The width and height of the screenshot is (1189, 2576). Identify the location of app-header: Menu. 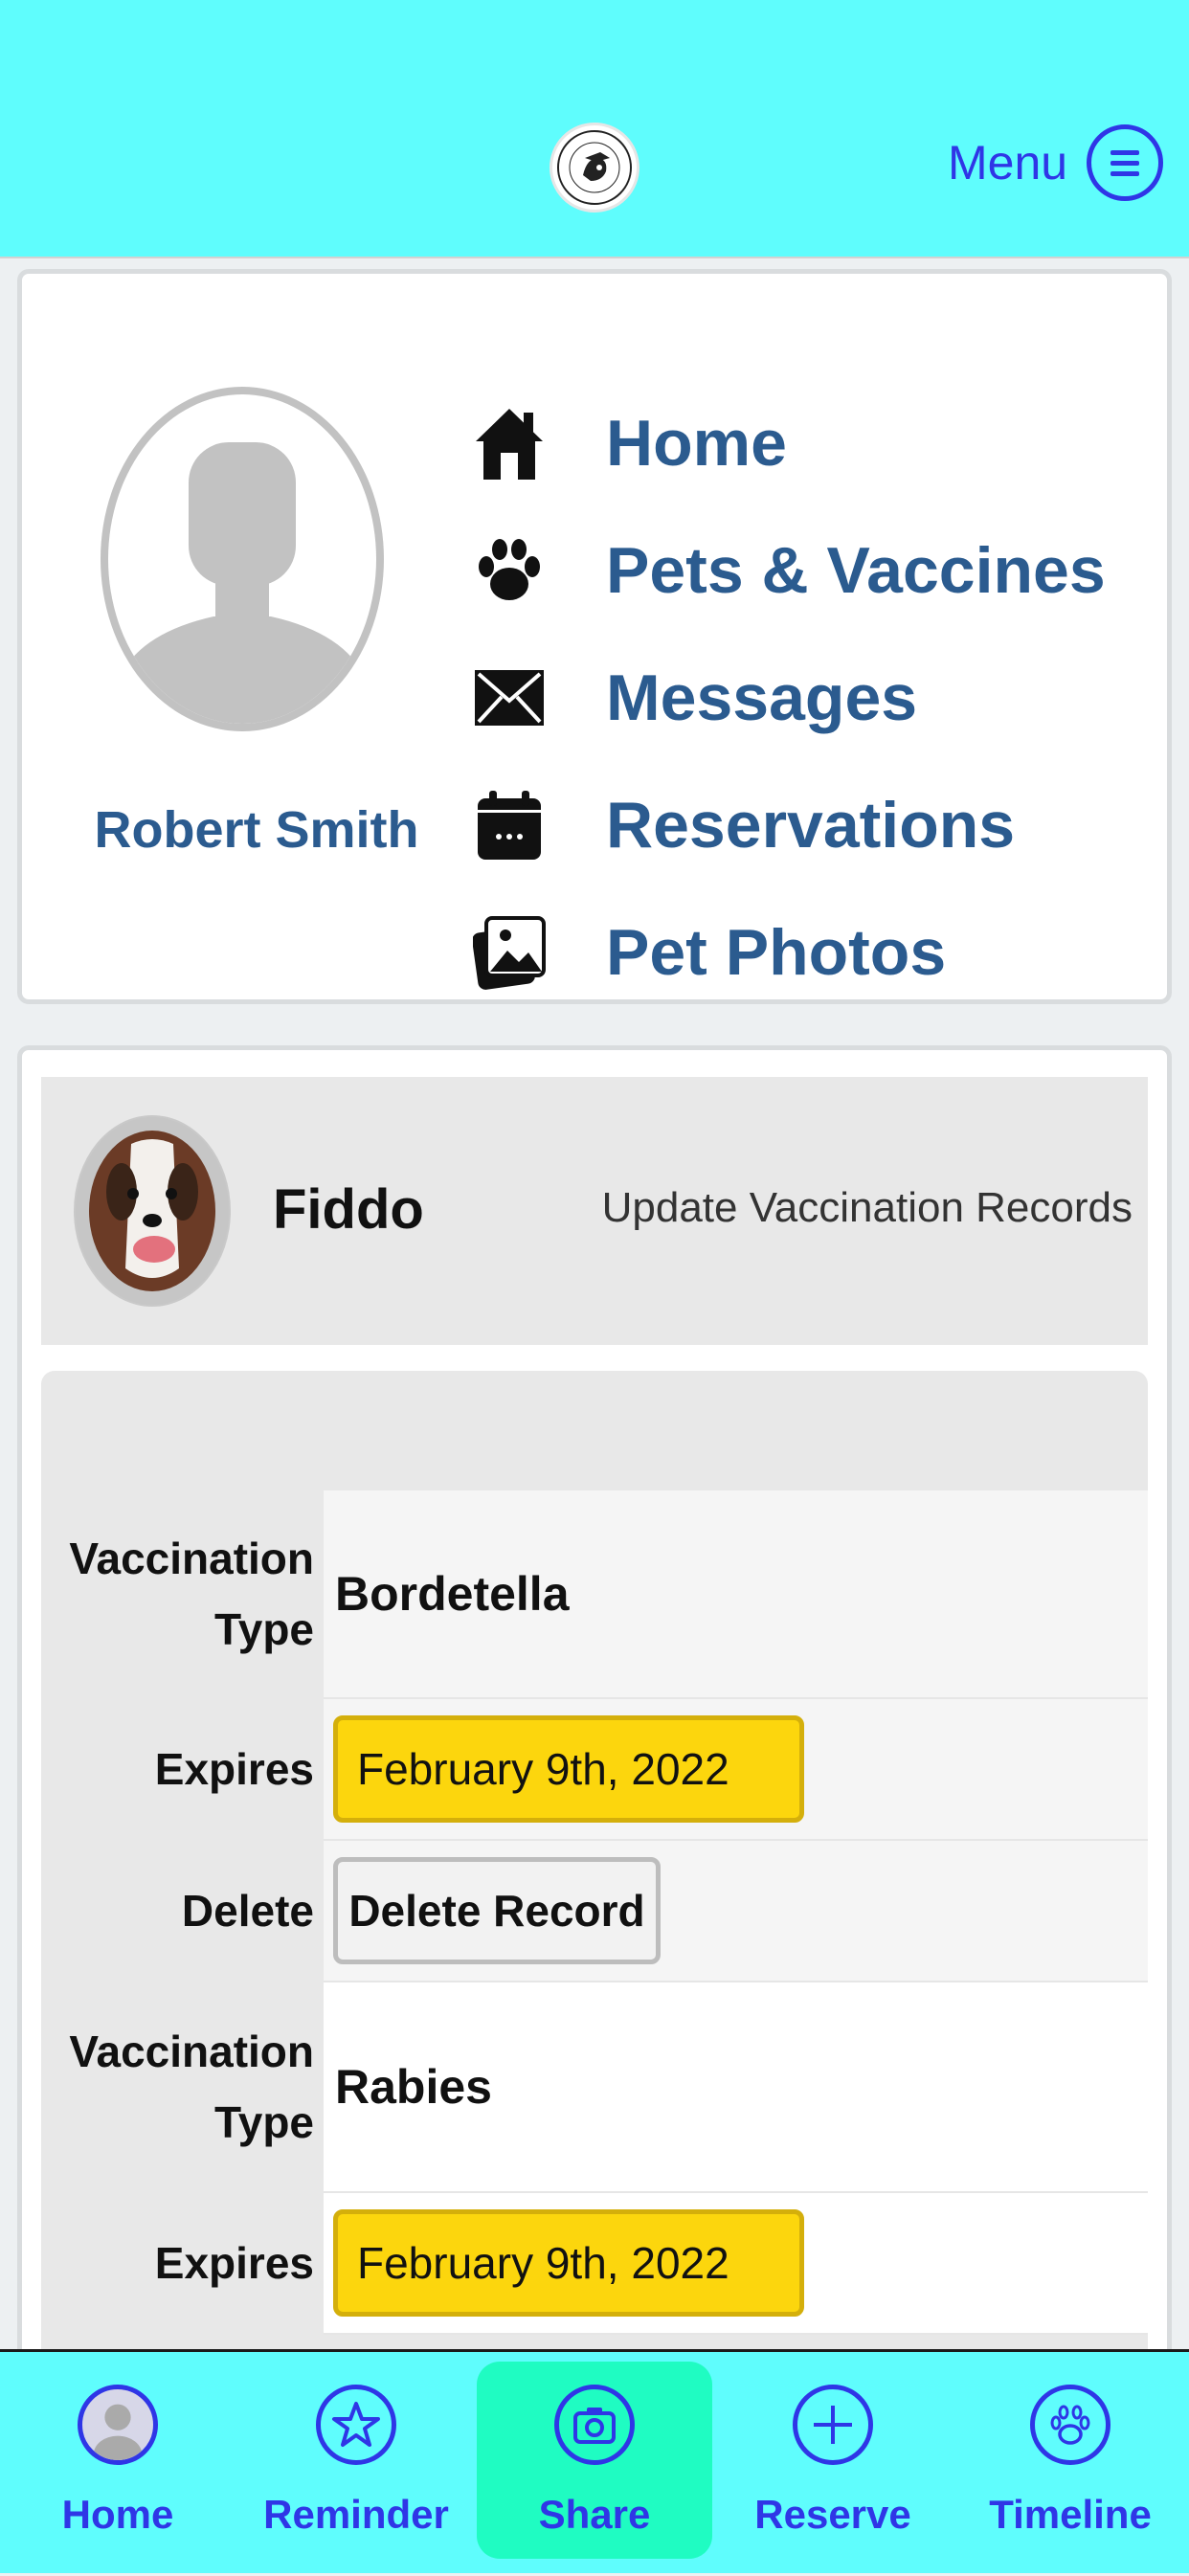
(594, 129).